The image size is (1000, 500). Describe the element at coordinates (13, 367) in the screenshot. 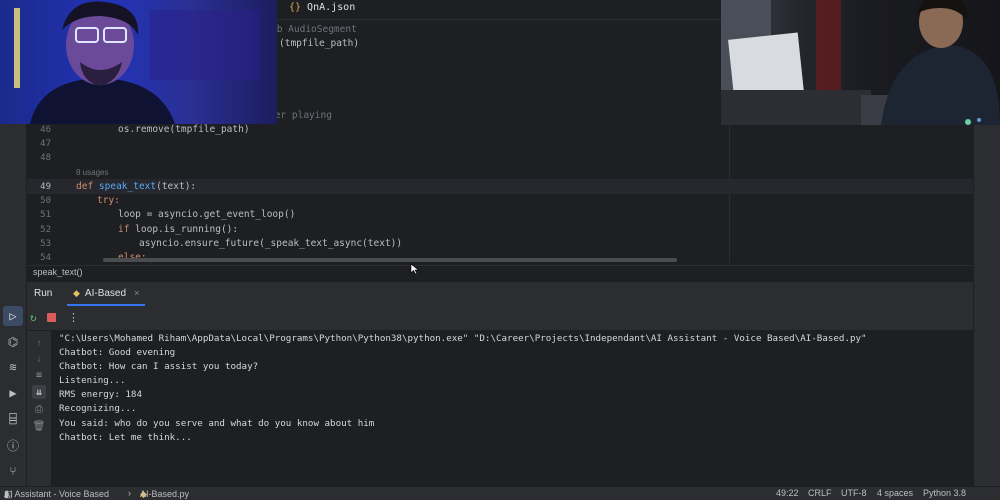

I see `layers-icon: ≋` at that location.